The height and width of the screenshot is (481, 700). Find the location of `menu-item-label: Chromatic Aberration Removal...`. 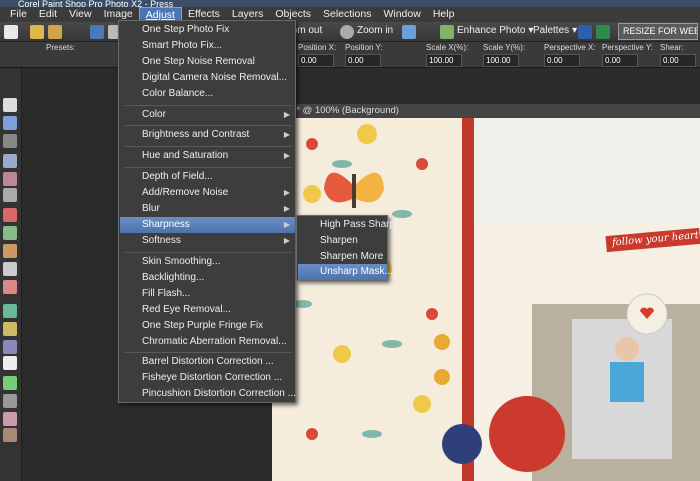

menu-item-label: Chromatic Aberration Removal... is located at coordinates (214, 341).